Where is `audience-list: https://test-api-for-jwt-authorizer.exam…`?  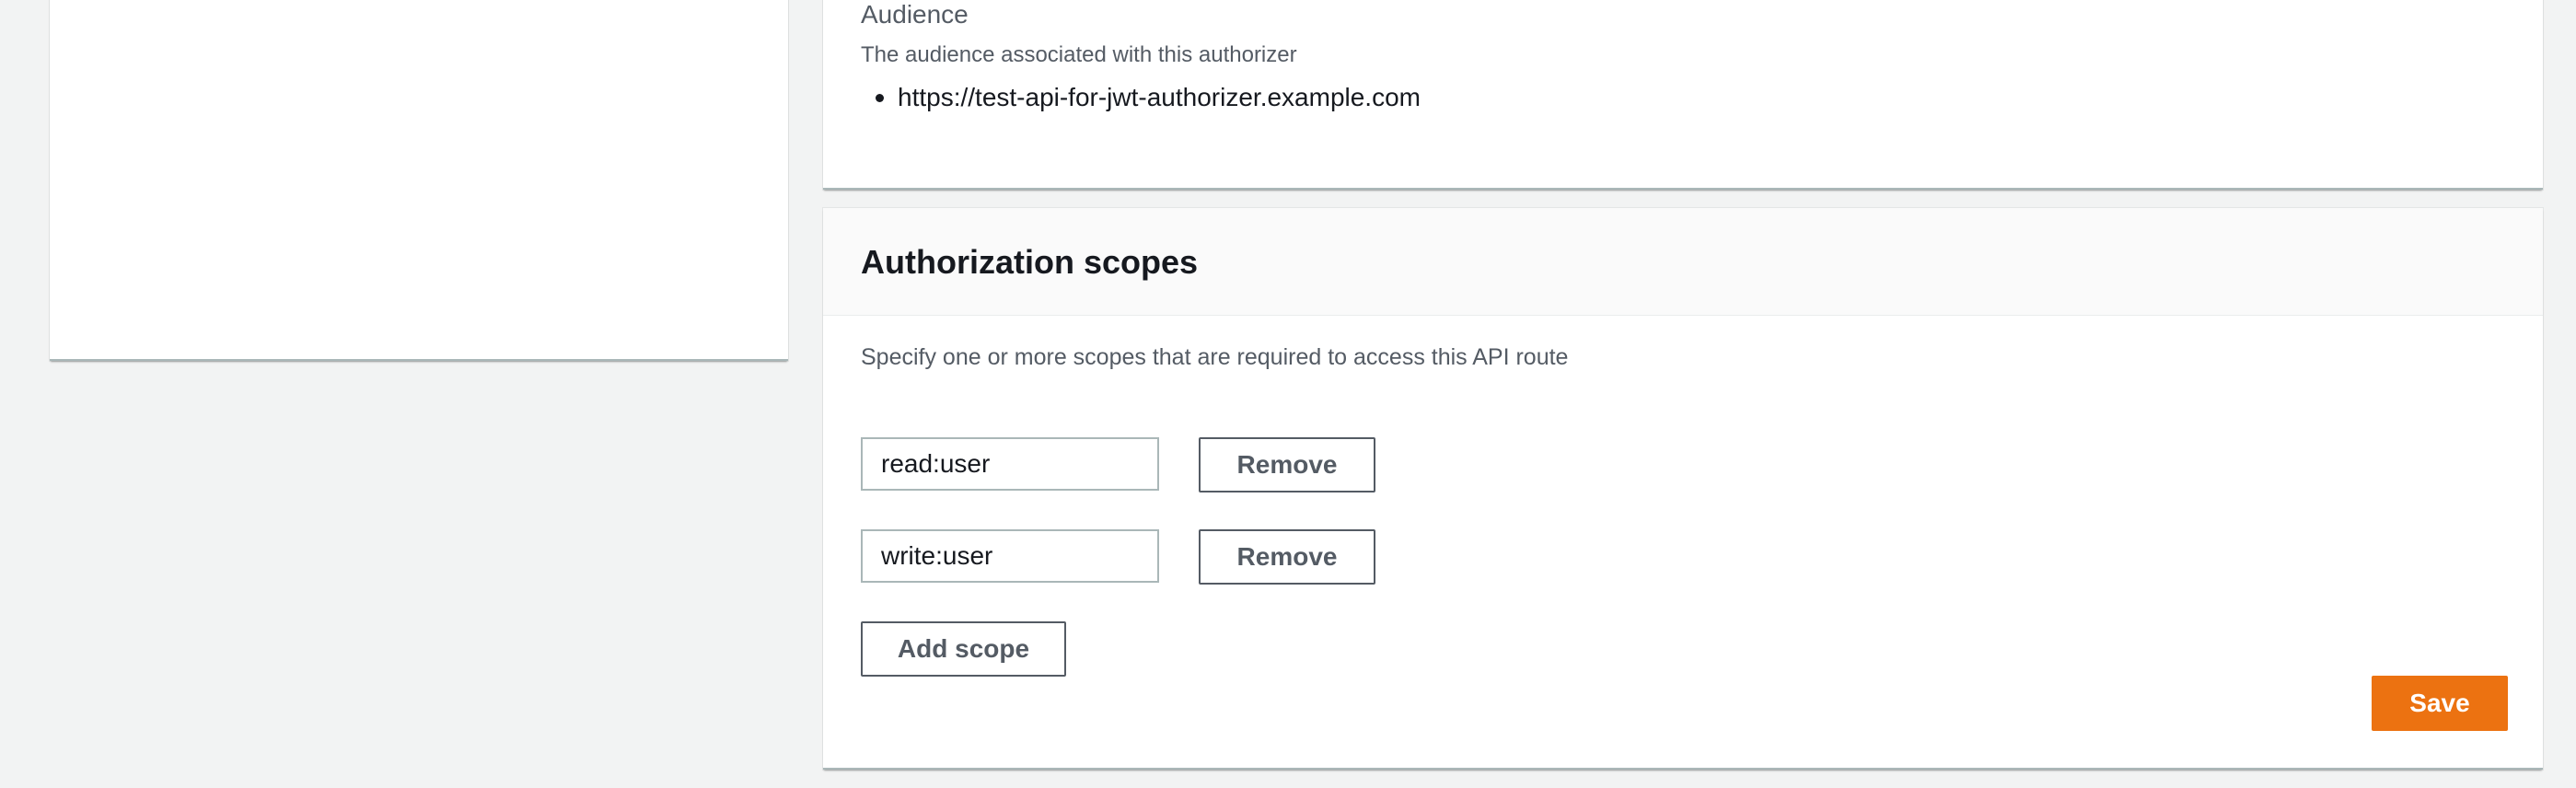
audience-list: https://test-api-for-jwt-authorizer.exam… is located at coordinates (1141, 97).